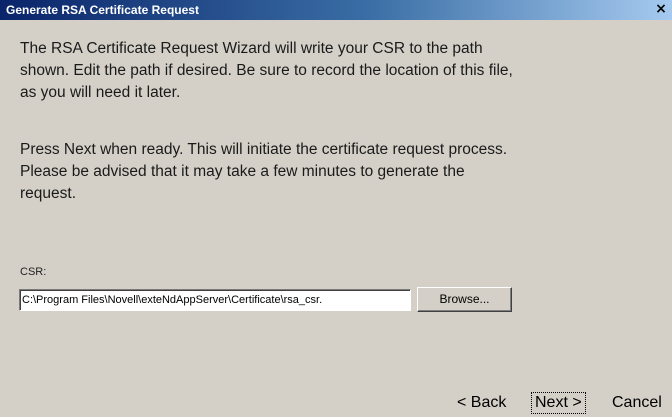  What do you see at coordinates (661, 9) in the screenshot?
I see `close-icon: ×` at bounding box center [661, 9].